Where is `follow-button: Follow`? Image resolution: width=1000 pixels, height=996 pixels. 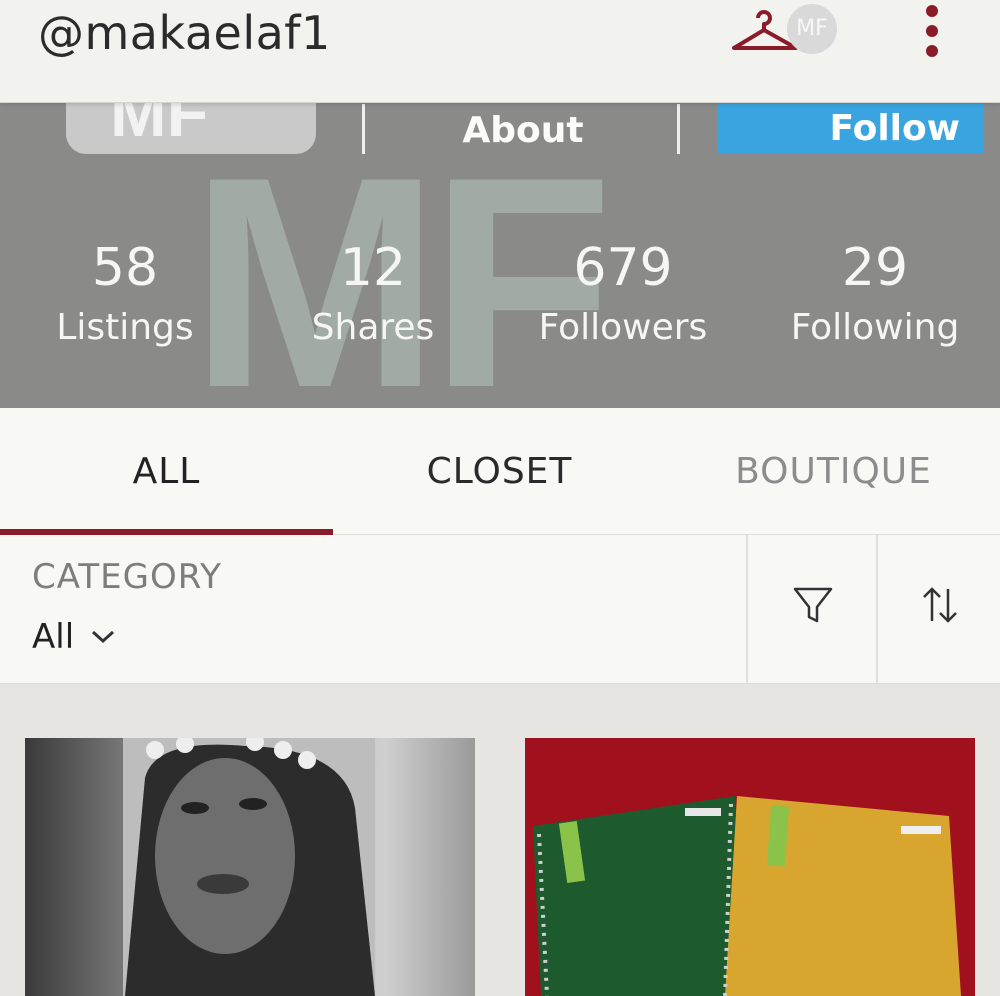 follow-button: Follow is located at coordinates (851, 128).